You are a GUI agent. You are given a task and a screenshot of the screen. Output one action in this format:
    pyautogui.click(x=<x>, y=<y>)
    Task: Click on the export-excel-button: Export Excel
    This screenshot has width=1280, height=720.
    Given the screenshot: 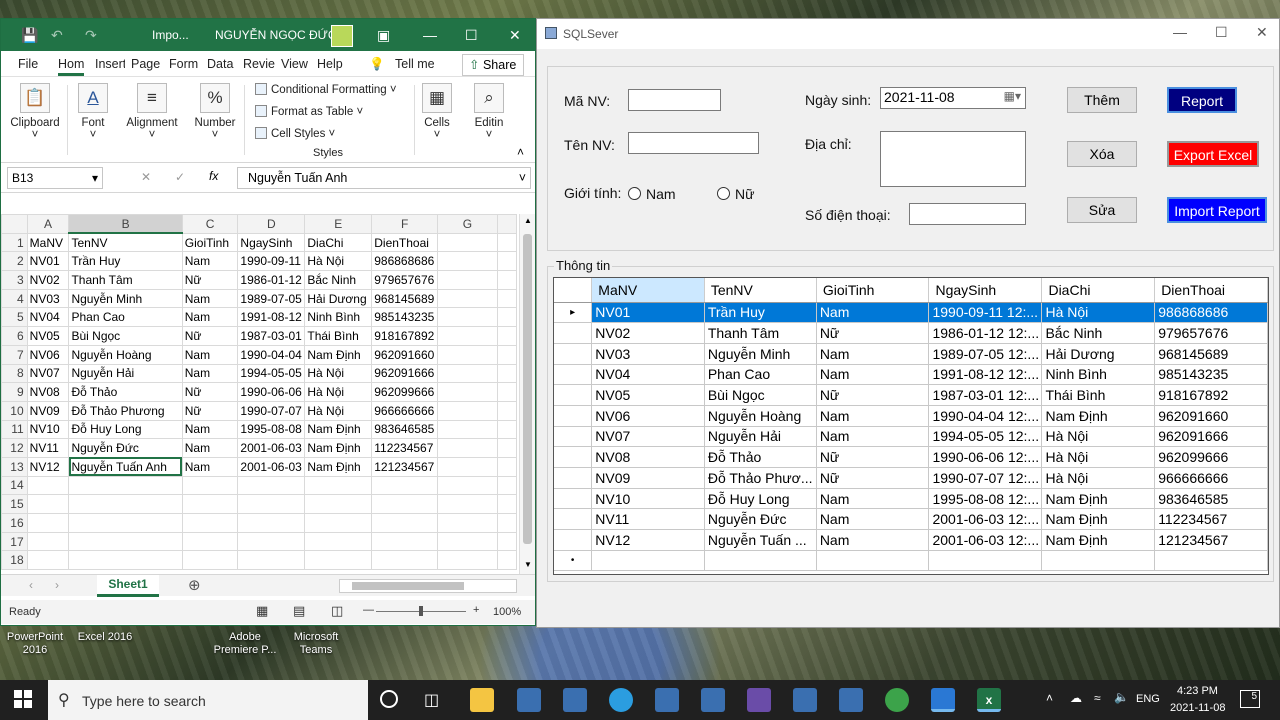 What is the action you would take?
    pyautogui.click(x=1213, y=154)
    